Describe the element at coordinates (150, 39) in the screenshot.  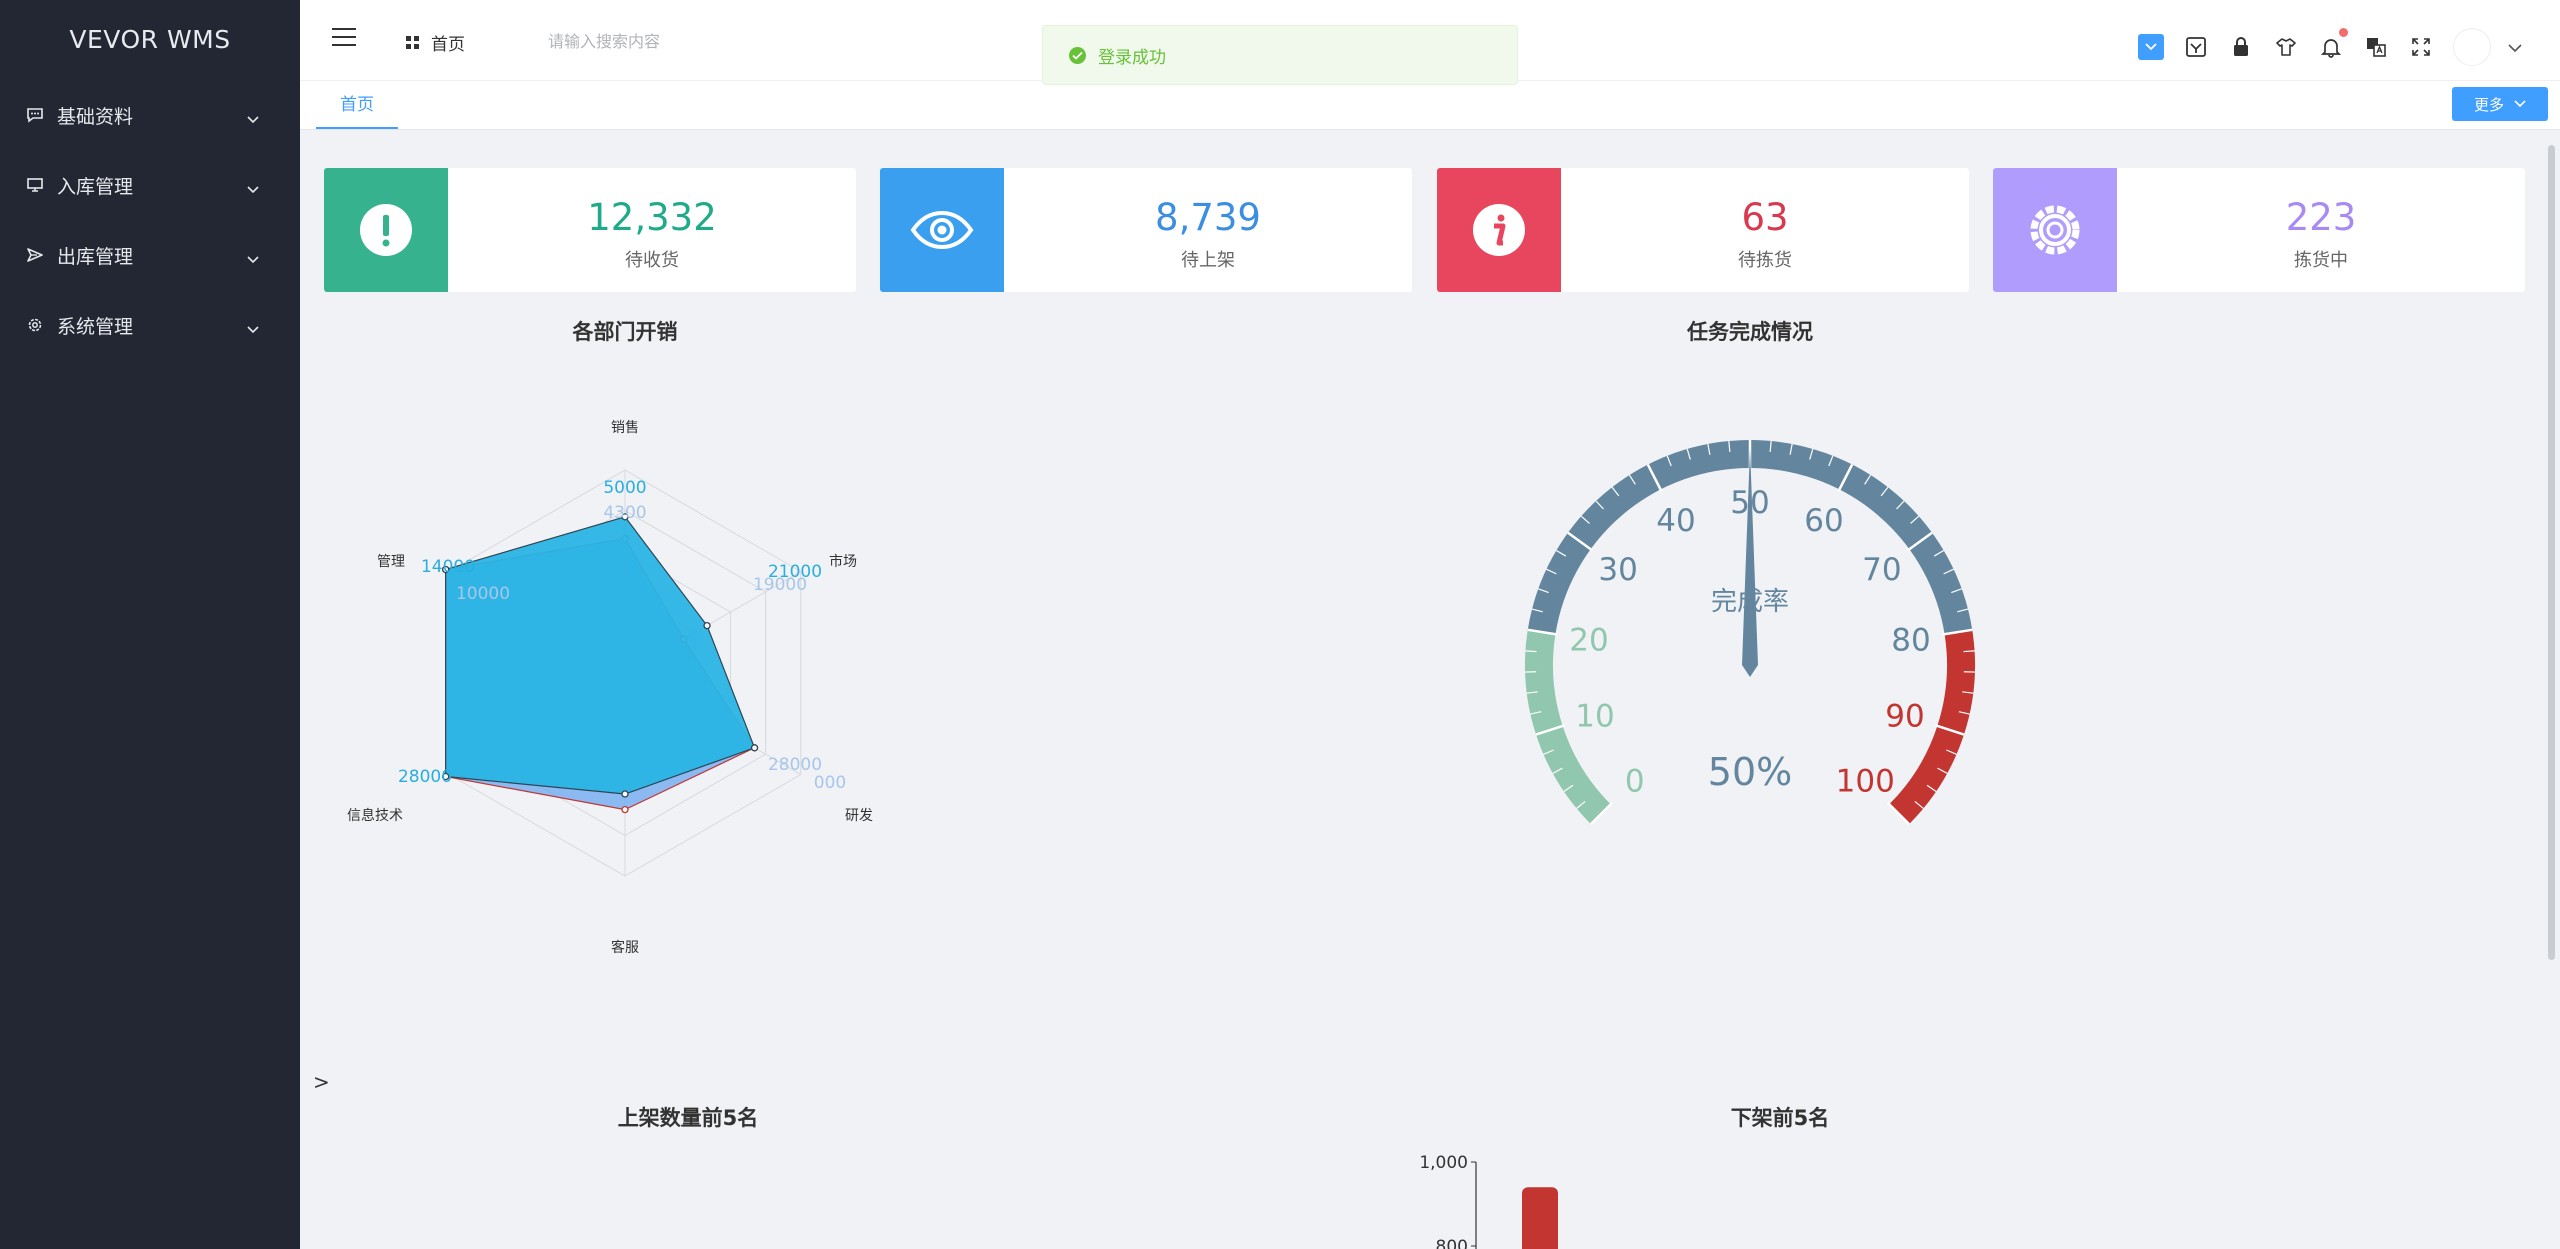
I see `app-logo: VEVOR WMS` at that location.